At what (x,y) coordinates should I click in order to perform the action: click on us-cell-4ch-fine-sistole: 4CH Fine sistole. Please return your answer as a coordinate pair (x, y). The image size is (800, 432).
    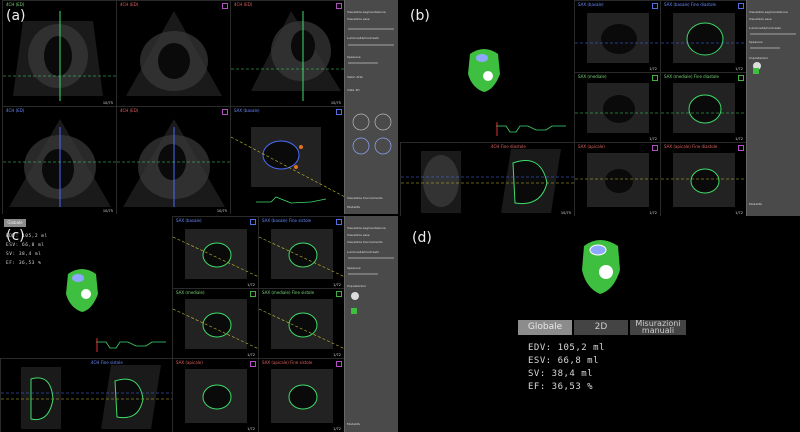
    Looking at the image, I should click on (87, 395).